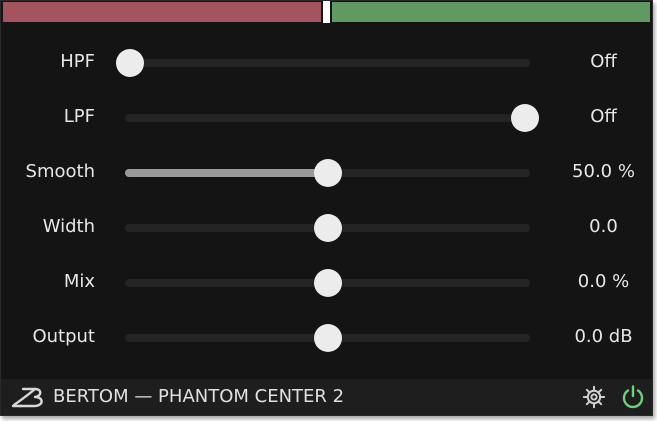  Describe the element at coordinates (633, 397) in the screenshot. I see `power-icon` at that location.